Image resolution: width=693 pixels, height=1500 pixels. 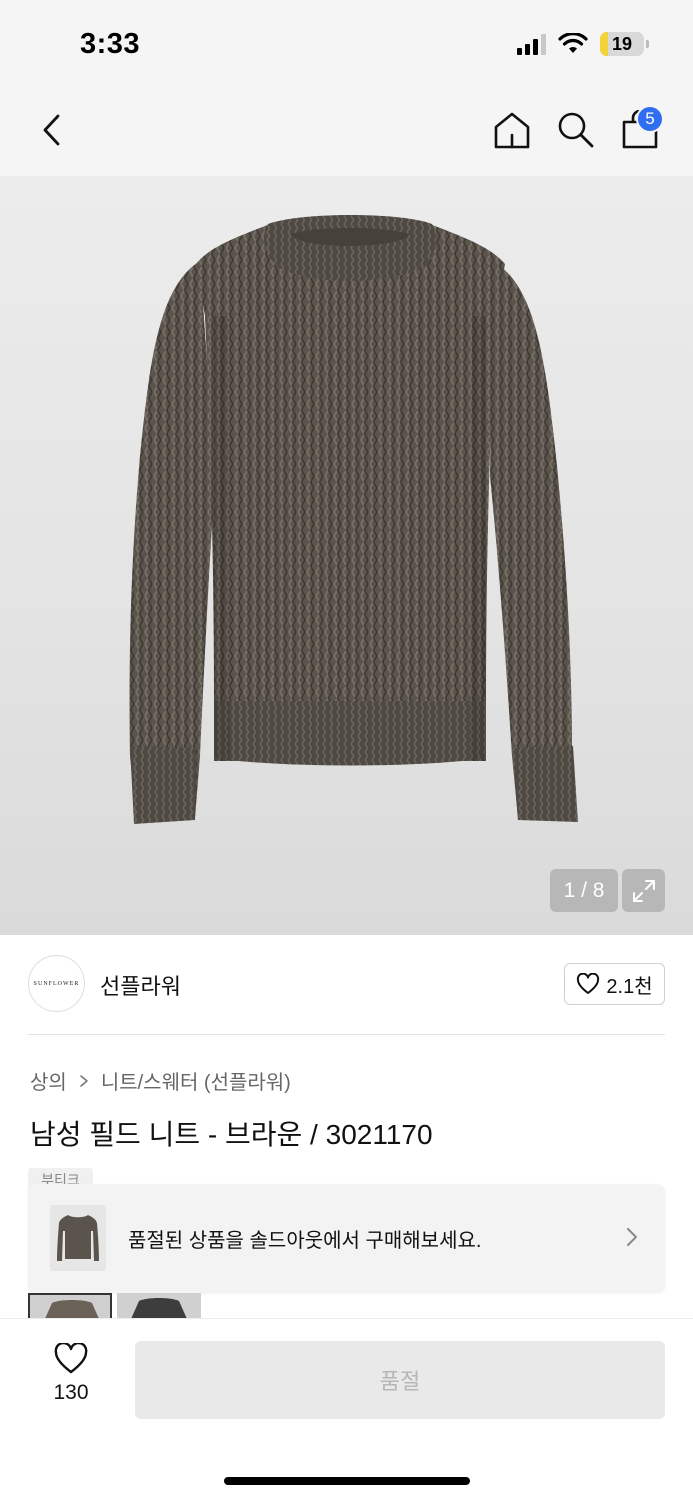 What do you see at coordinates (71, 1392) in the screenshot?
I see `wishlist-count: 130` at bounding box center [71, 1392].